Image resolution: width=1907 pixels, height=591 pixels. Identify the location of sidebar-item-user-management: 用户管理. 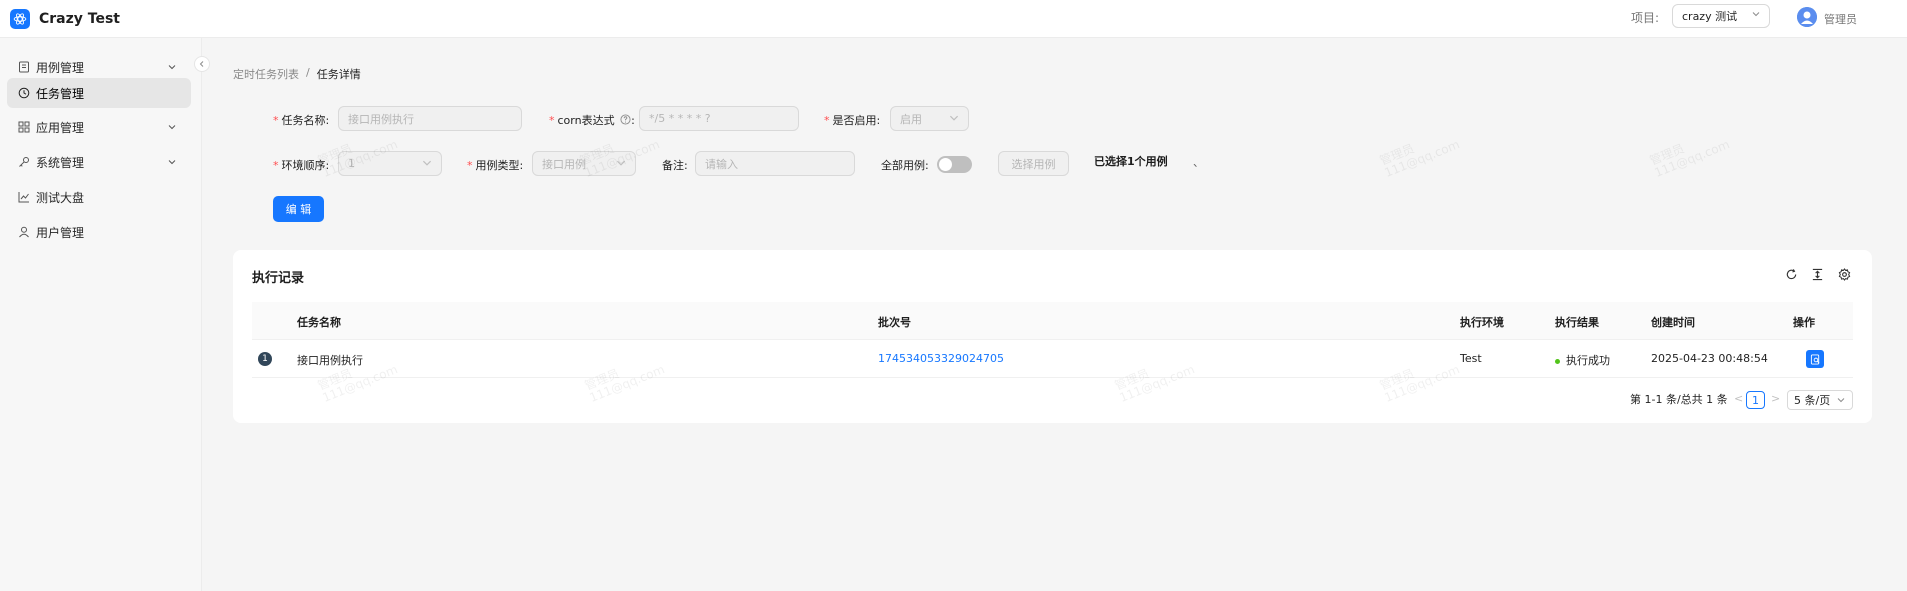
(99, 232).